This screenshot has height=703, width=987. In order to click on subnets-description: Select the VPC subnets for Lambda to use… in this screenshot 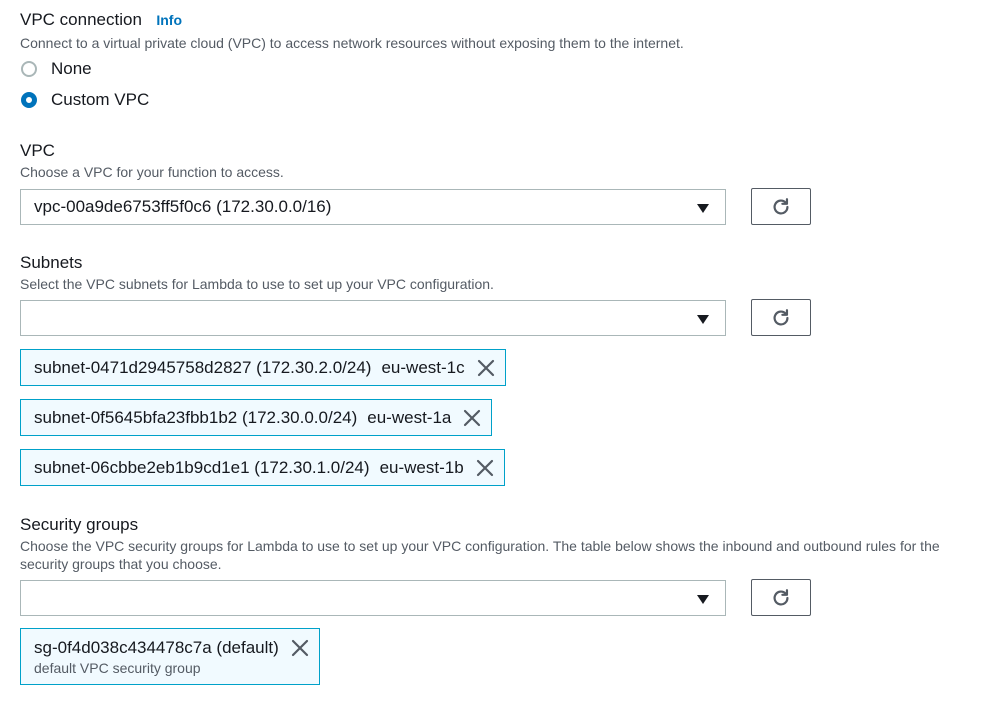, I will do `click(257, 284)`.